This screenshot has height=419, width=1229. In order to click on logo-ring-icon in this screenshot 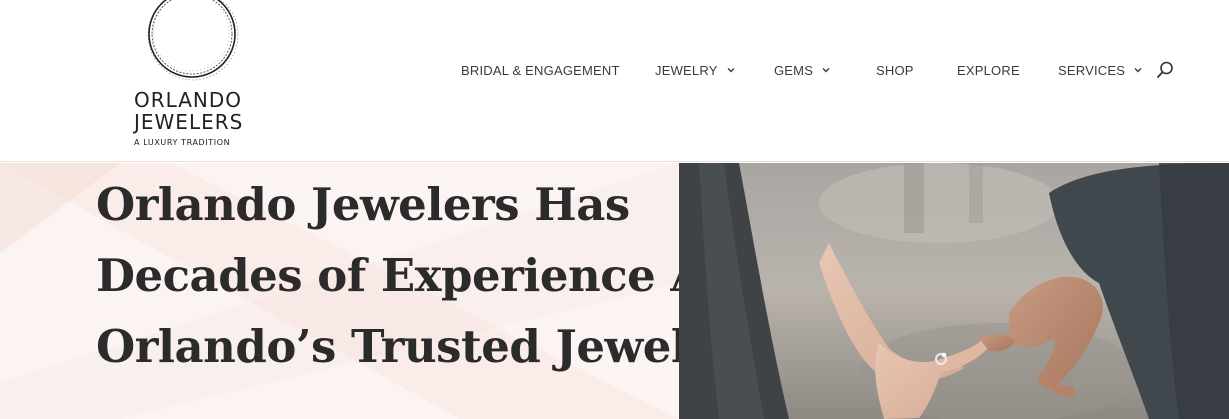, I will do `click(193, 40)`.